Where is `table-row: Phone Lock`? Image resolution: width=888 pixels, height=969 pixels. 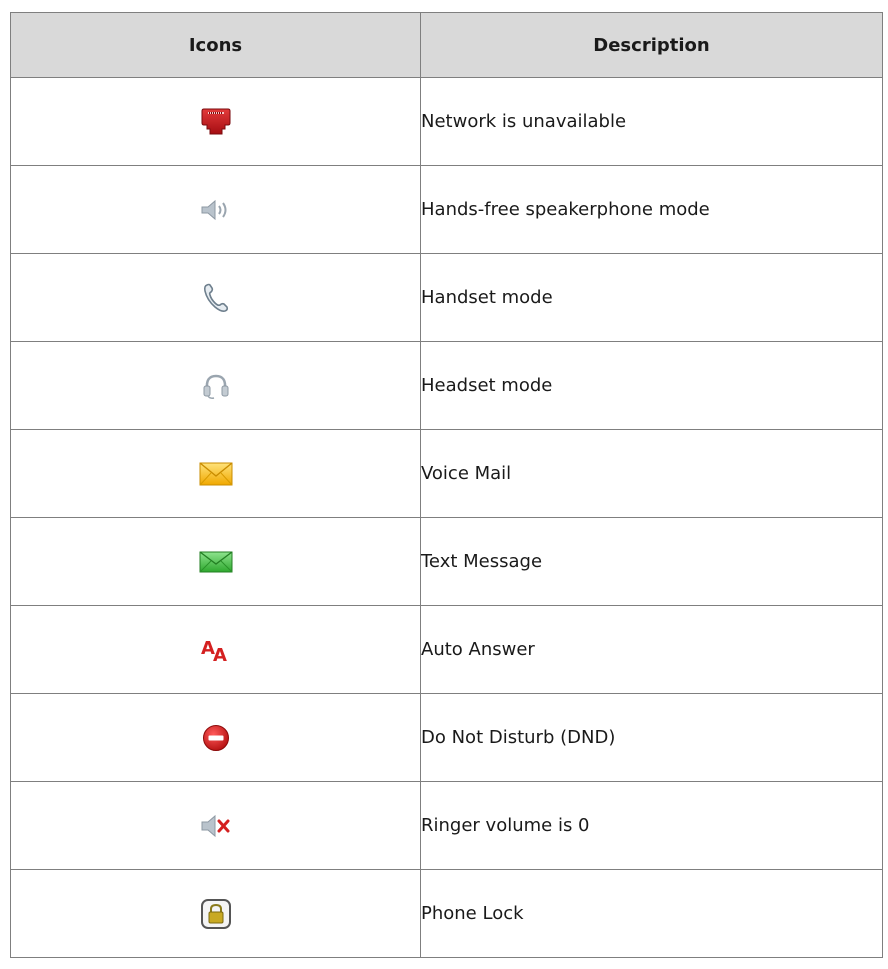 table-row: Phone Lock is located at coordinates (446, 913).